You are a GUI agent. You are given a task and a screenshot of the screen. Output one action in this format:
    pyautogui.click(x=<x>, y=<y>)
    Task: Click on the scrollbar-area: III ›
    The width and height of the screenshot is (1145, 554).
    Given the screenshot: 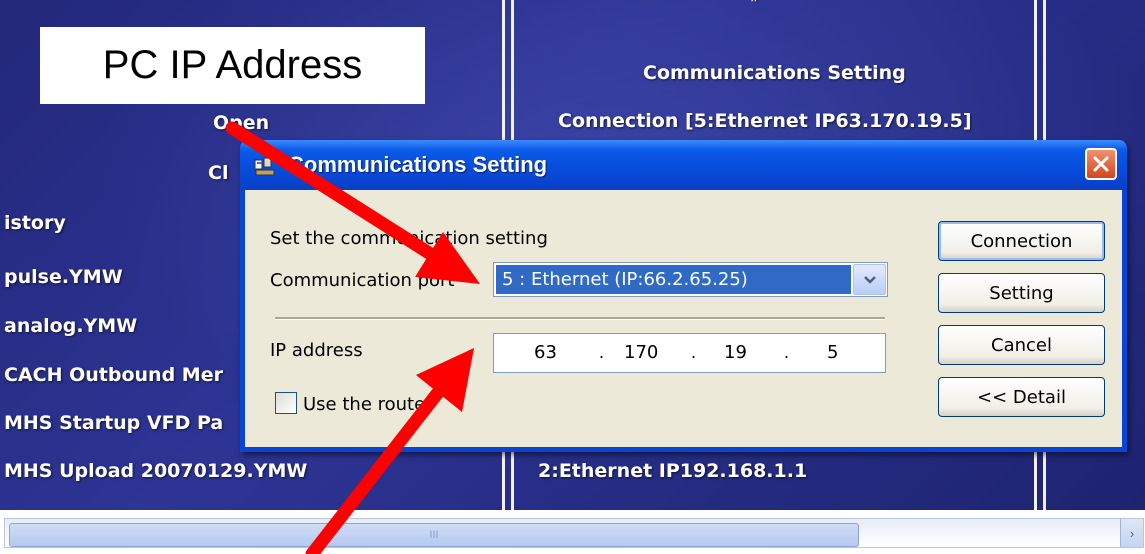 What is the action you would take?
    pyautogui.click(x=572, y=532)
    